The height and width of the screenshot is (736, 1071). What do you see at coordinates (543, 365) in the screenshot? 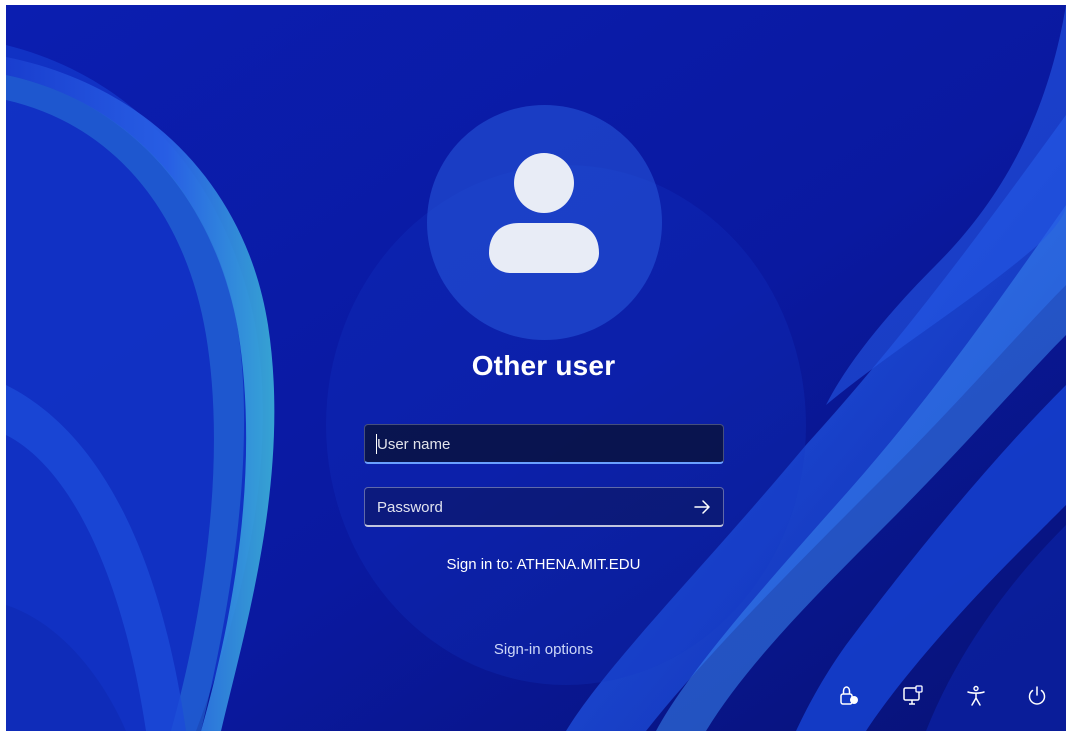
I see `user-display-name: Other user` at bounding box center [543, 365].